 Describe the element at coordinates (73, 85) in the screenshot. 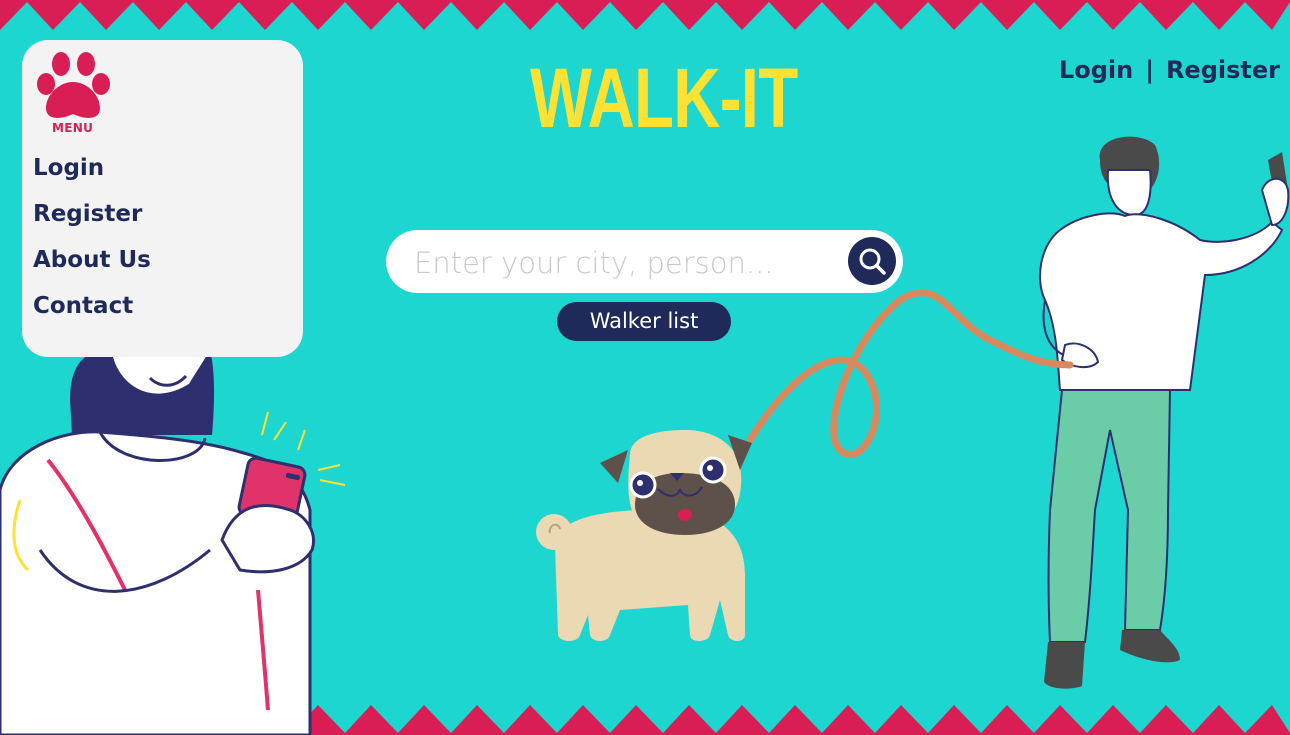

I see `paw-icon` at that location.